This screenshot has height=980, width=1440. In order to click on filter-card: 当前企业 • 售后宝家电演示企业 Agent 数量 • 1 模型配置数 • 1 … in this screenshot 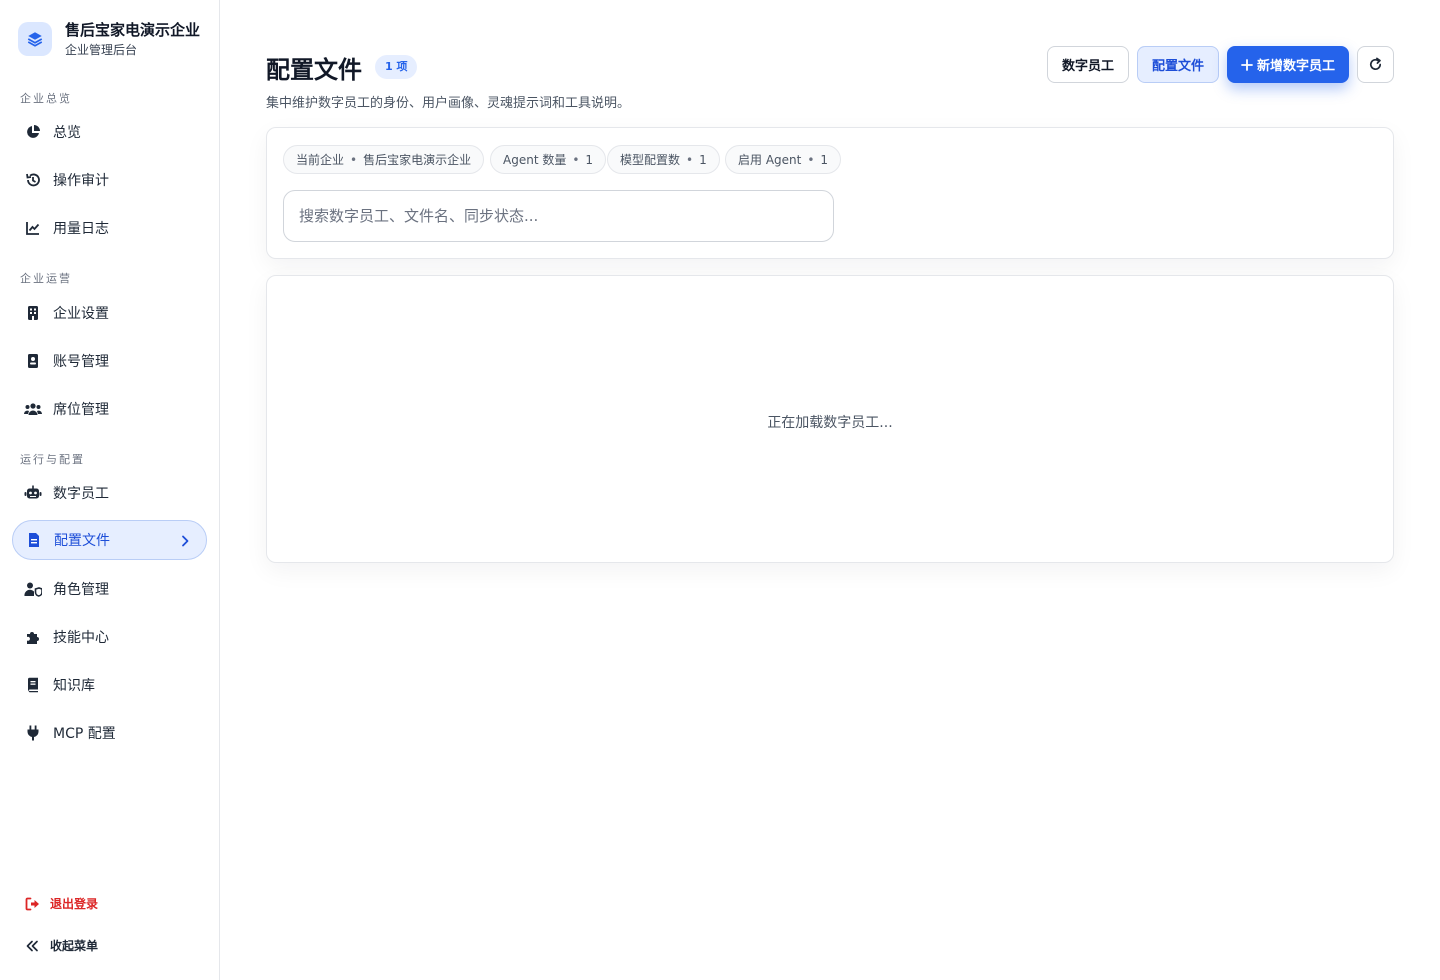, I will do `click(830, 193)`.